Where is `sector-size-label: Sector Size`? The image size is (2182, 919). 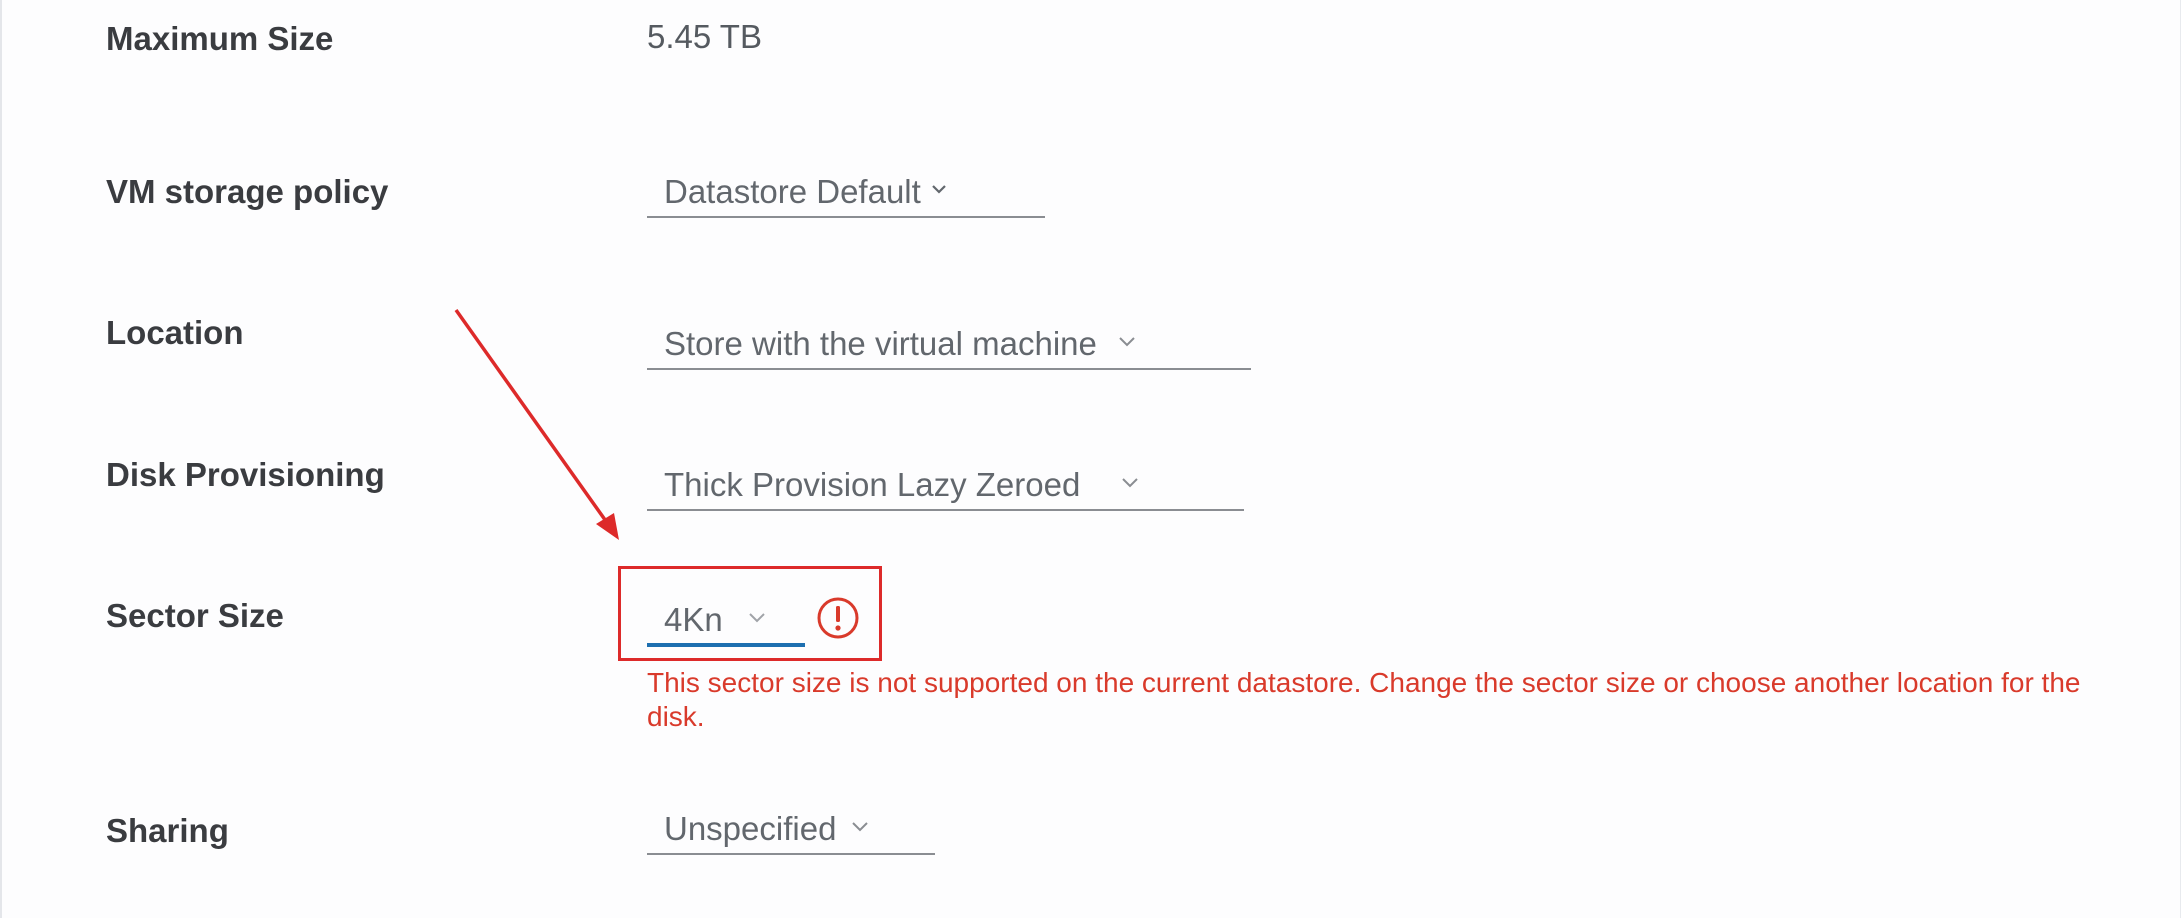 sector-size-label: Sector Size is located at coordinates (195, 615).